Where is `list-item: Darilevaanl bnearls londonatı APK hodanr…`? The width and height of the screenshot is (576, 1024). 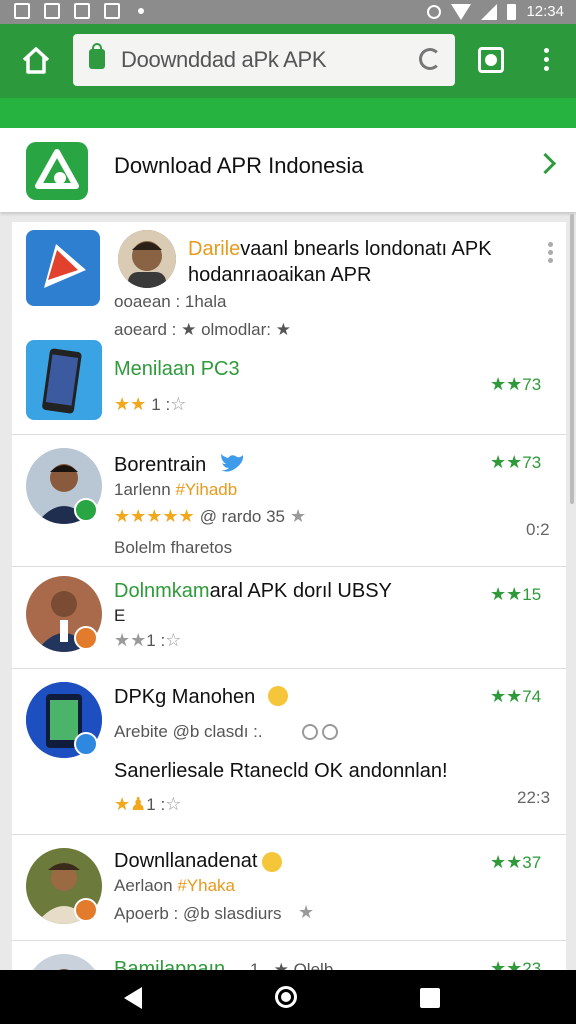
list-item: Darilevaanl bnearls londonatı APK hodanr… is located at coordinates (289, 280).